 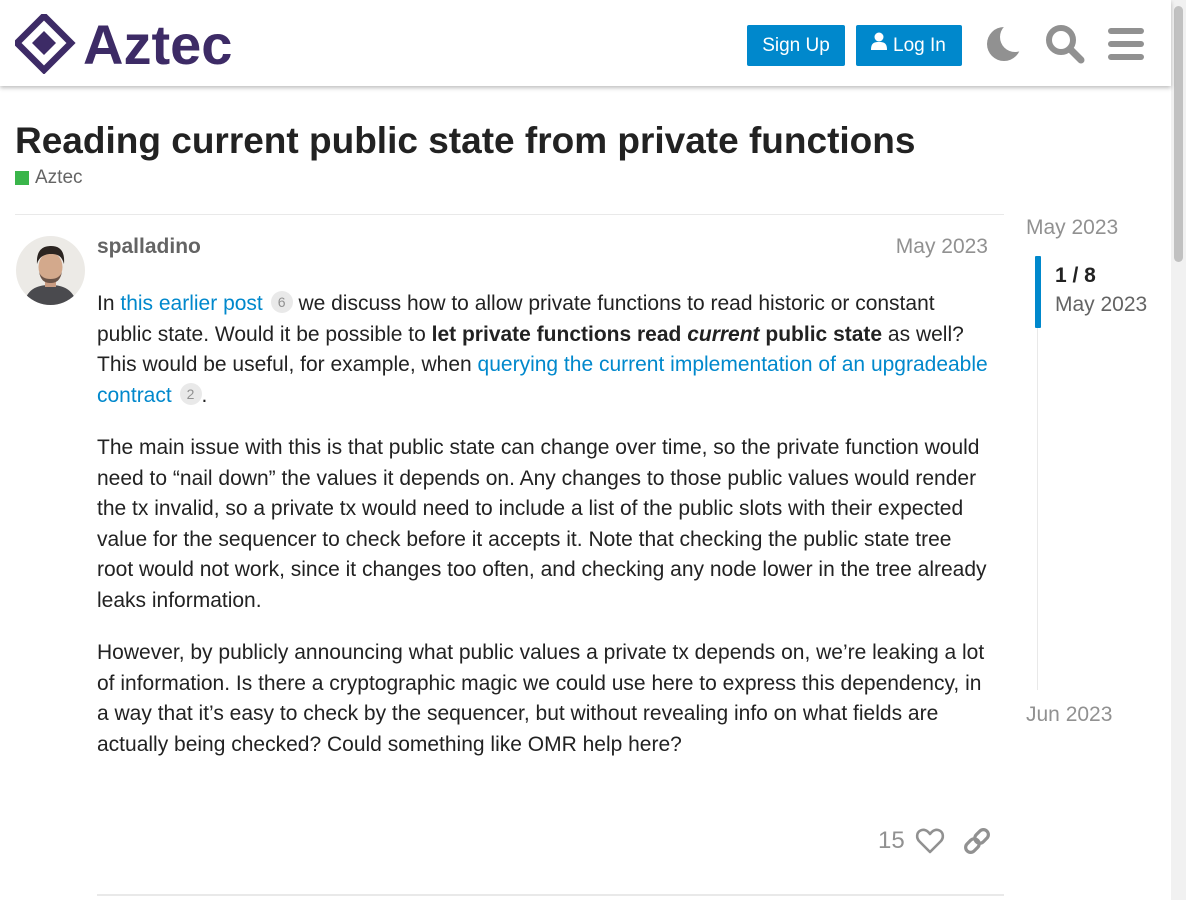 What do you see at coordinates (1038, 292) in the screenshot?
I see `timeline-scroller-handle` at bounding box center [1038, 292].